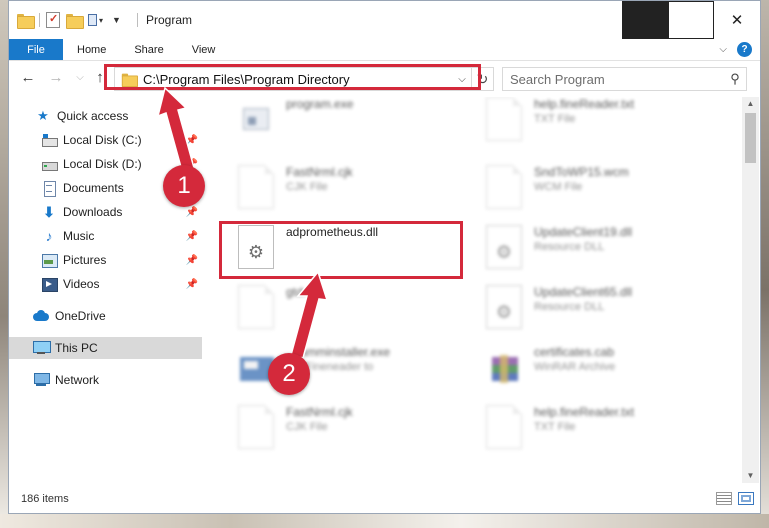 Image resolution: width=769 pixels, height=528 pixels. I want to click on close-button: ✕, so click(737, 20).